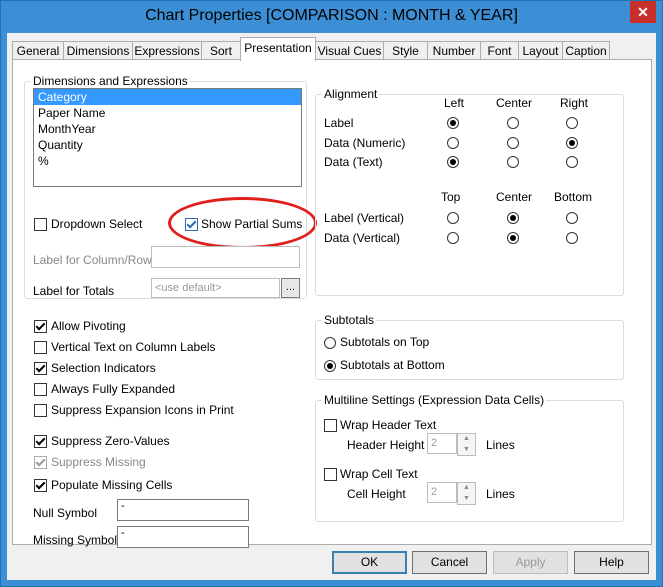  I want to click on header-height-label: Header Height, so click(386, 445).